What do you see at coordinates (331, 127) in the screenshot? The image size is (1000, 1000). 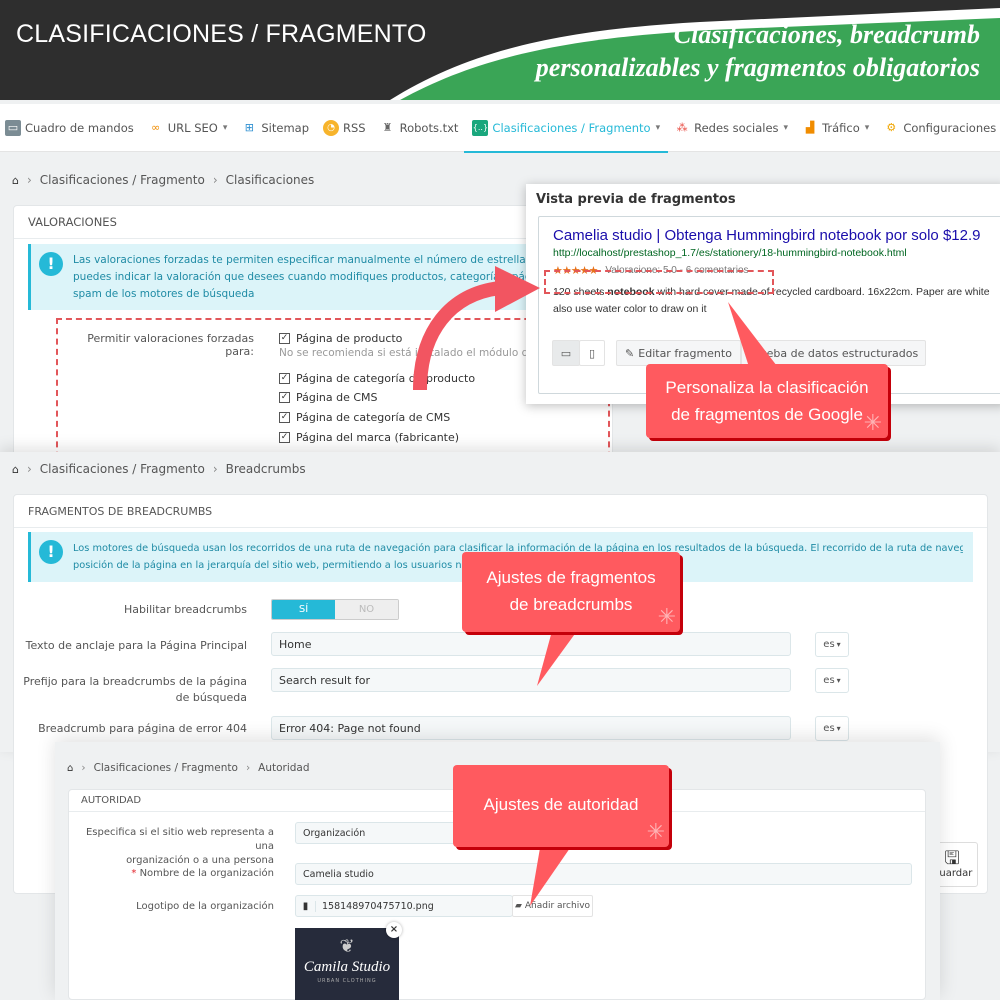 I see `rss-icon: ◔` at bounding box center [331, 127].